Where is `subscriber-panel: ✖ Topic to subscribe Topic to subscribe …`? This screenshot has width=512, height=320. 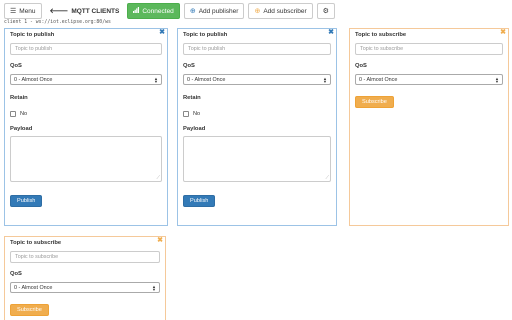
subscriber-panel: ✖ Topic to subscribe Topic to subscribe … is located at coordinates (85, 278).